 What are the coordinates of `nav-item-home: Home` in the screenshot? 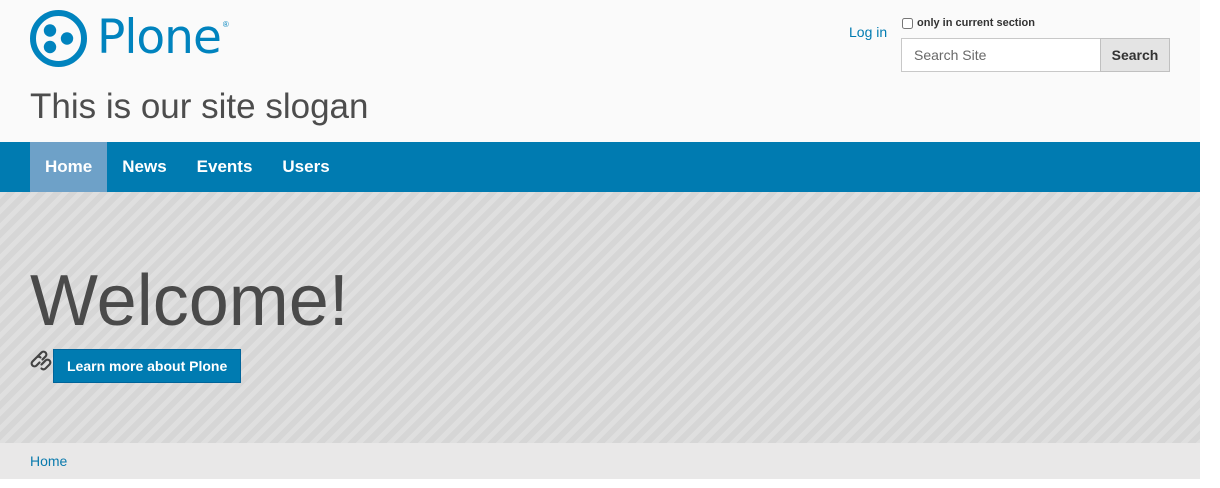 It's located at (69, 167).